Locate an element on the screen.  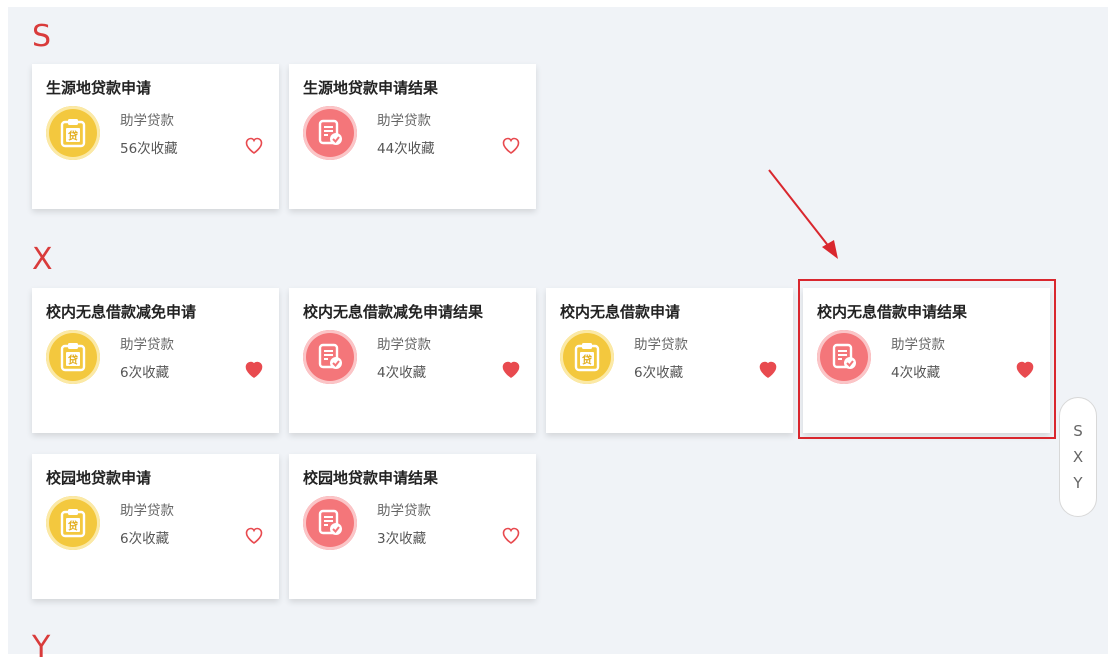
section-letter-s: S is located at coordinates (42, 36).